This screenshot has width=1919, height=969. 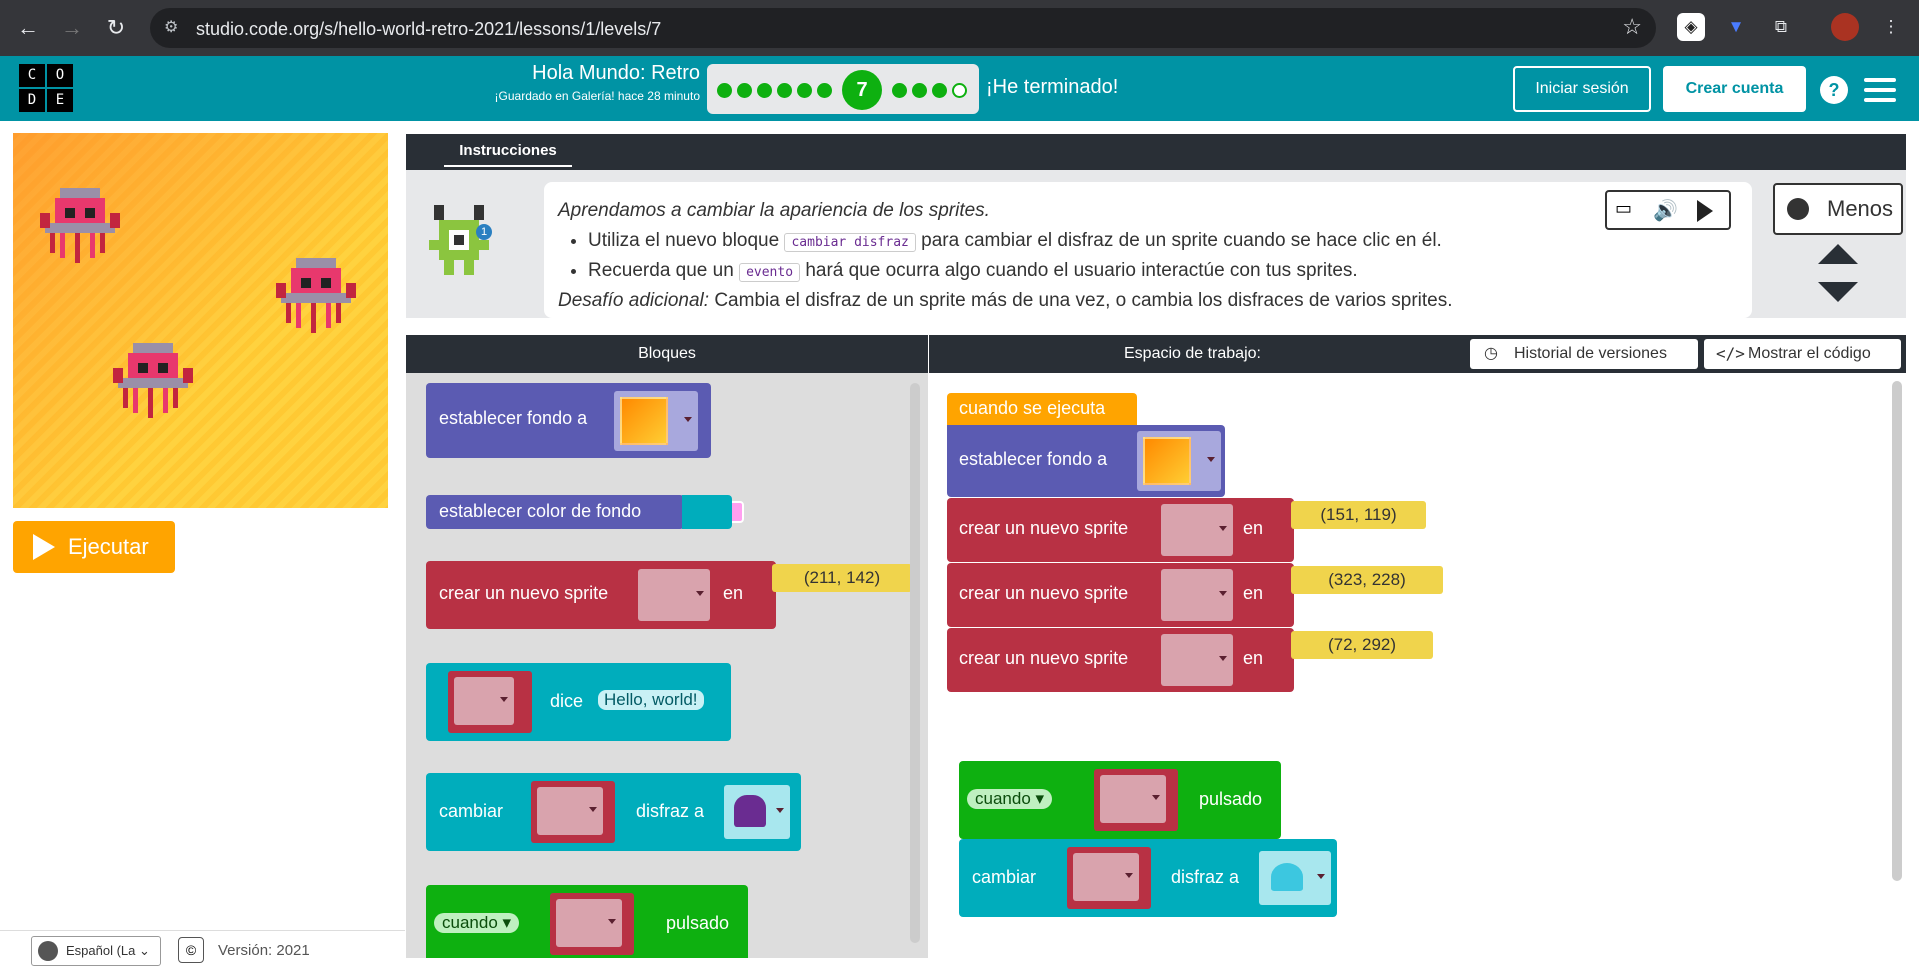 I want to click on back-icon: ←, so click(x=28, y=28).